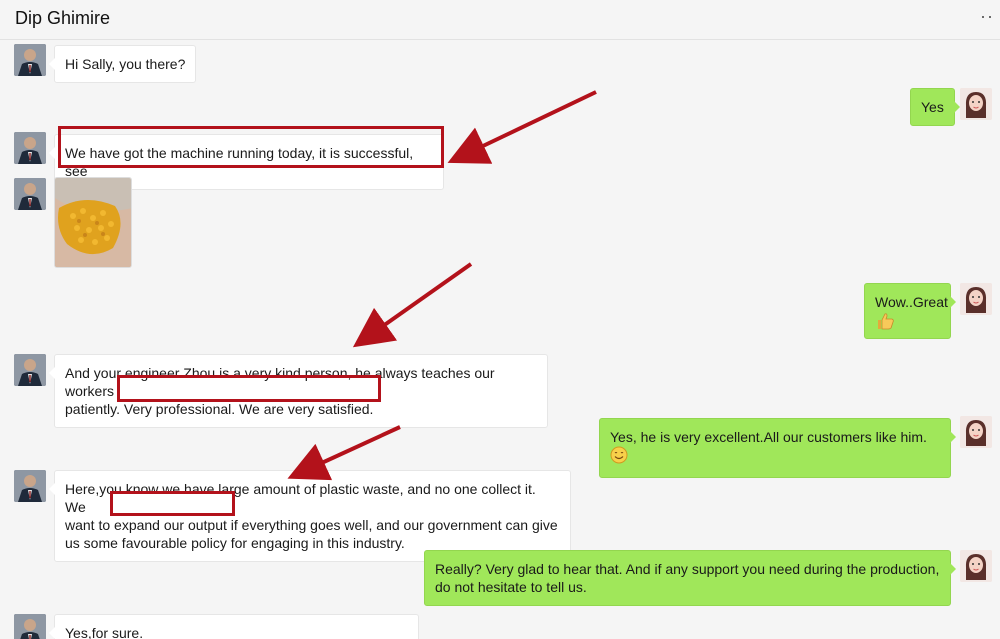  What do you see at coordinates (125, 64) in the screenshot?
I see `message-text: Hi Sally, you there?` at bounding box center [125, 64].